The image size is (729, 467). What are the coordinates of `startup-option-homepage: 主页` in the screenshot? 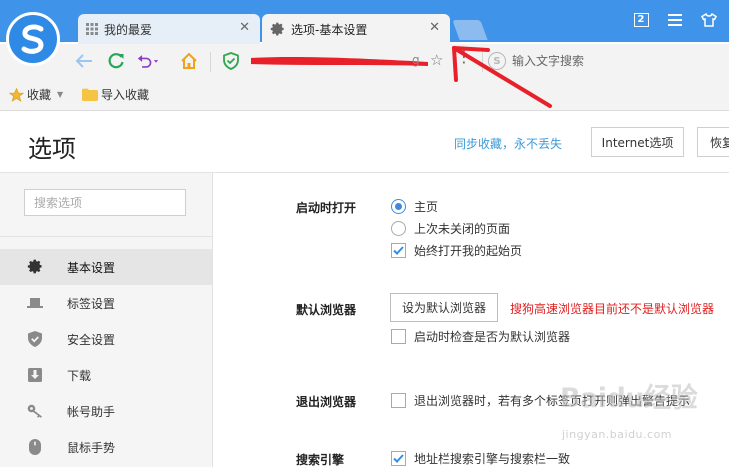 It's located at (414, 206).